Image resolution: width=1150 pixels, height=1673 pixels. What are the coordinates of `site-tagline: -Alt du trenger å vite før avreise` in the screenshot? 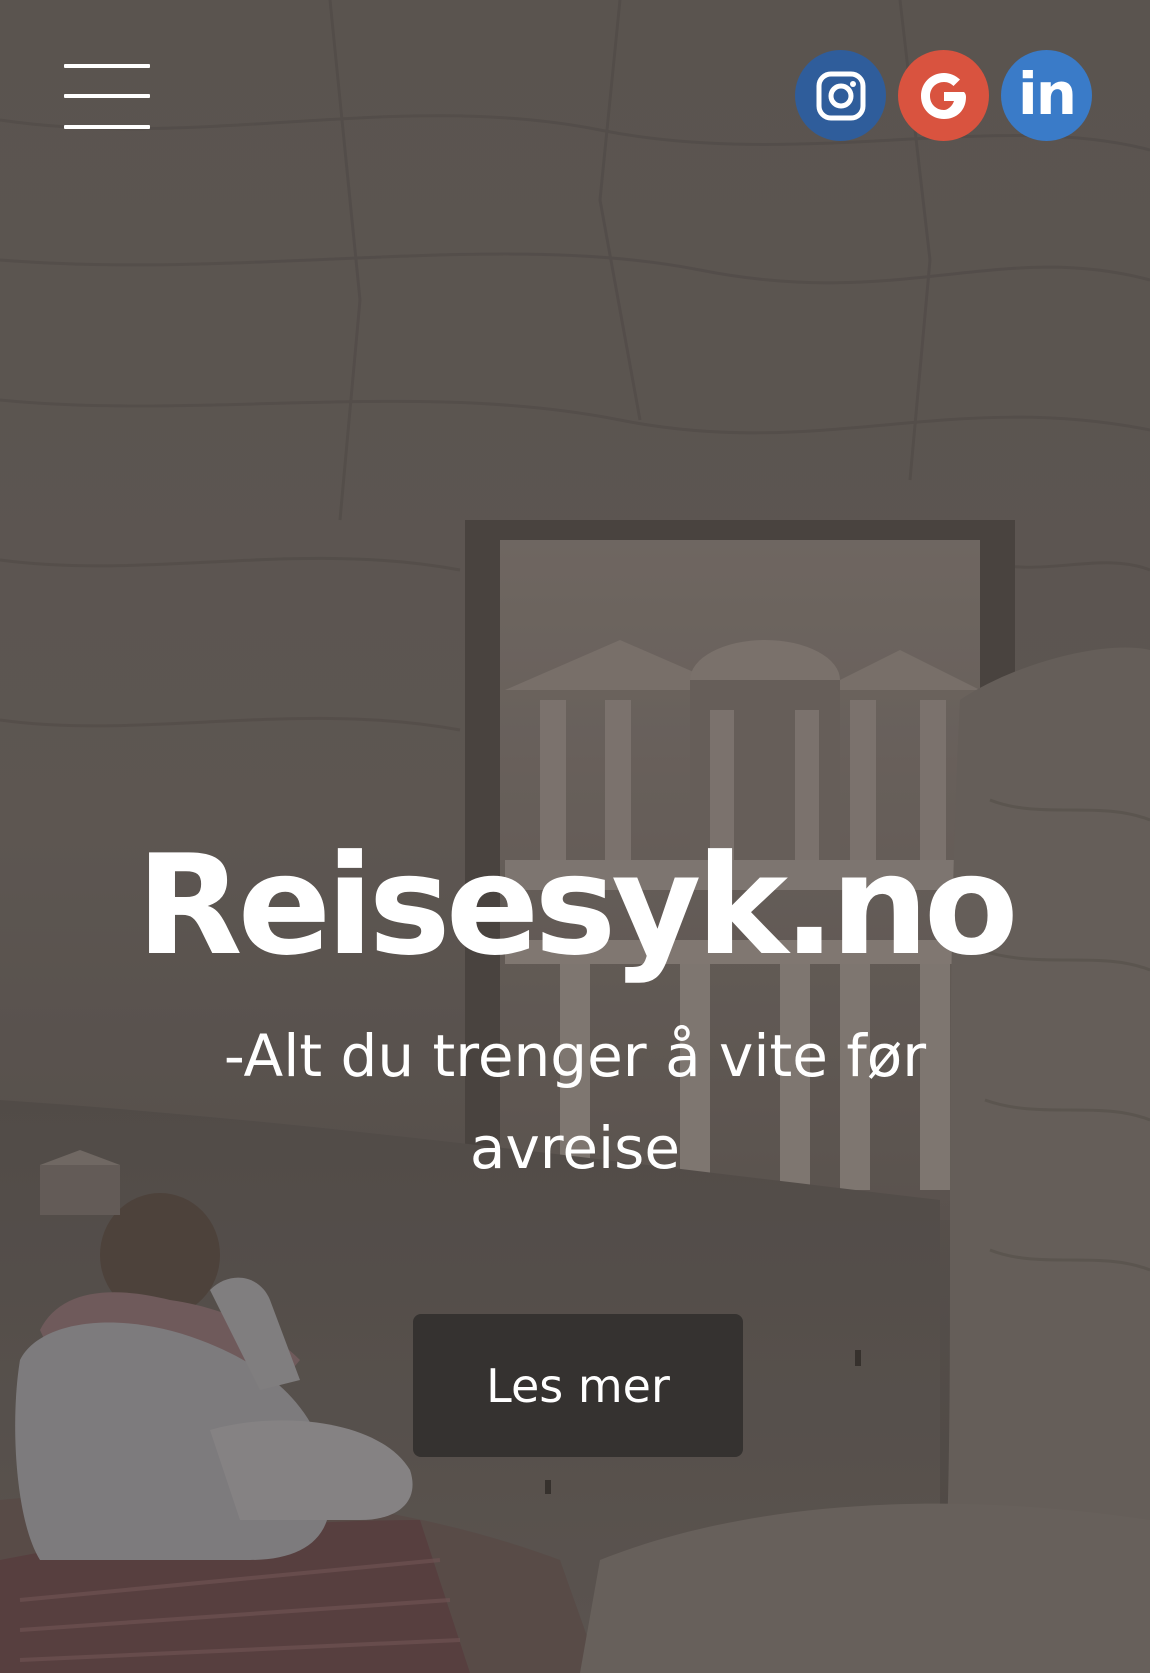 It's located at (575, 1101).